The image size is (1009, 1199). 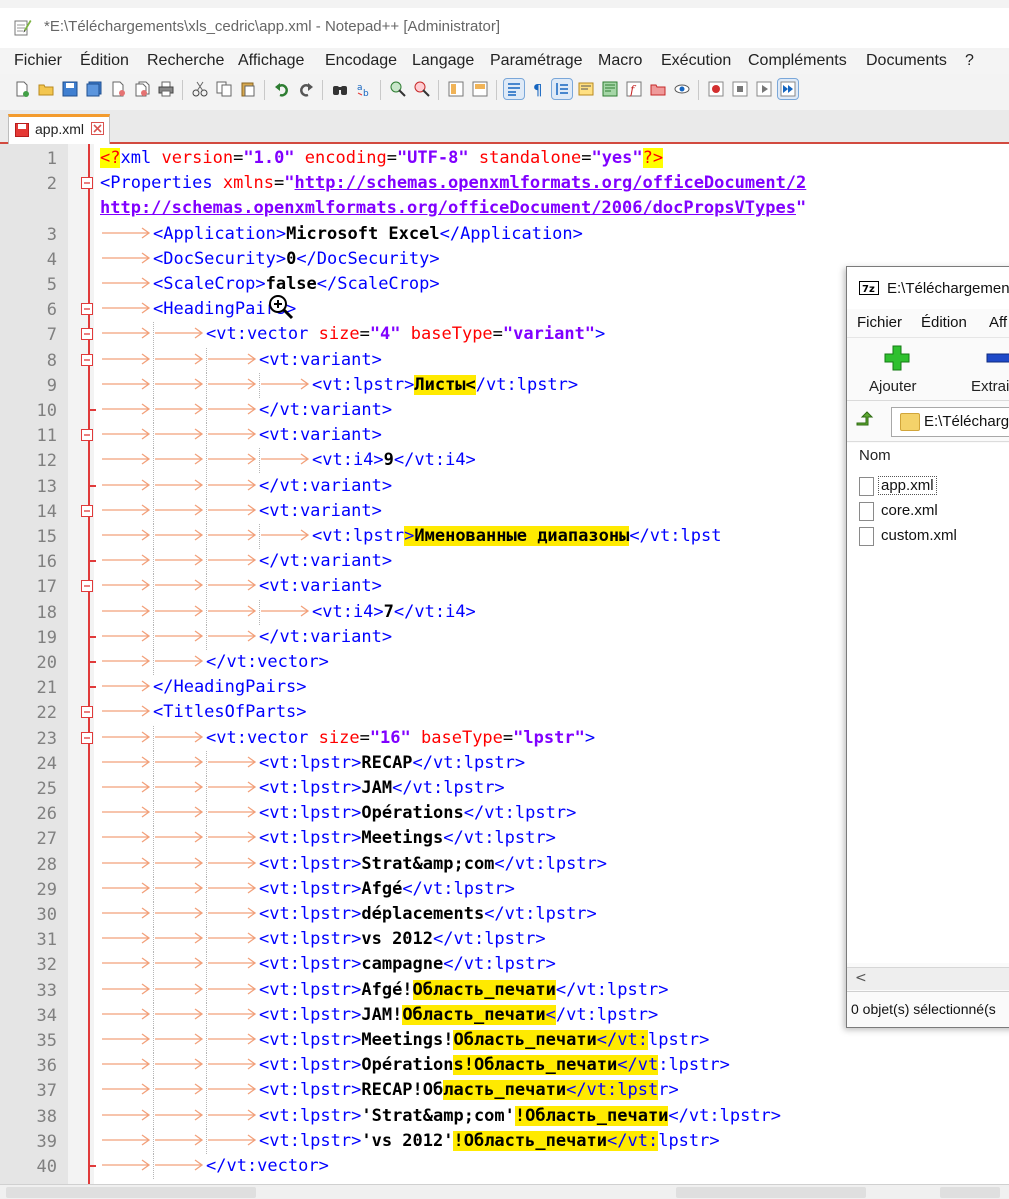 What do you see at coordinates (456, 89) in the screenshot?
I see `sync-vertical-button` at bounding box center [456, 89].